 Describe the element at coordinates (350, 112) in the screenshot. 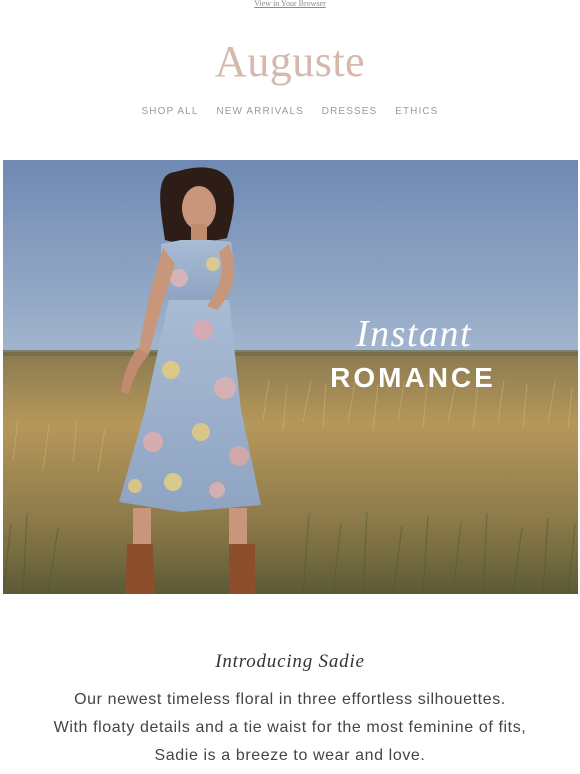

I see `nav-dresses: DRESSES` at that location.